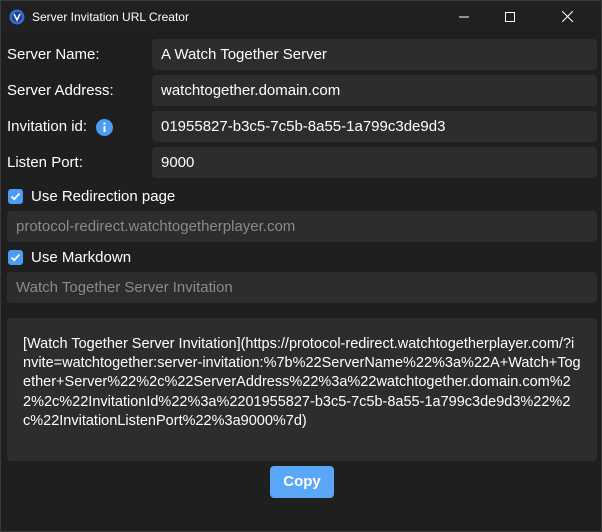 The width and height of the screenshot is (602, 532). Describe the element at coordinates (104, 127) in the screenshot. I see `info-icon` at that location.